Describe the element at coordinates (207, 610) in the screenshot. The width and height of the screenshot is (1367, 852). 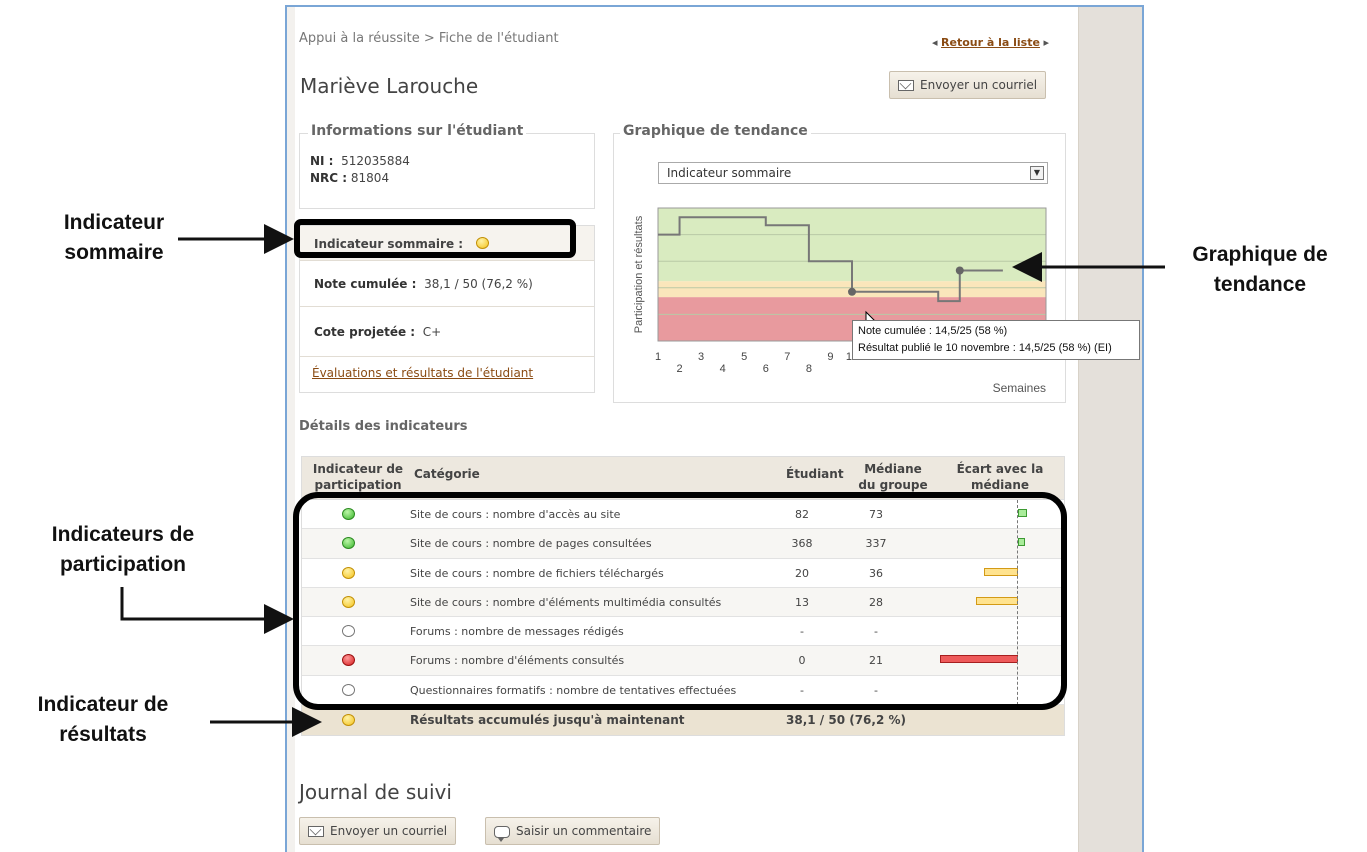
I see `participation-arrow` at that location.